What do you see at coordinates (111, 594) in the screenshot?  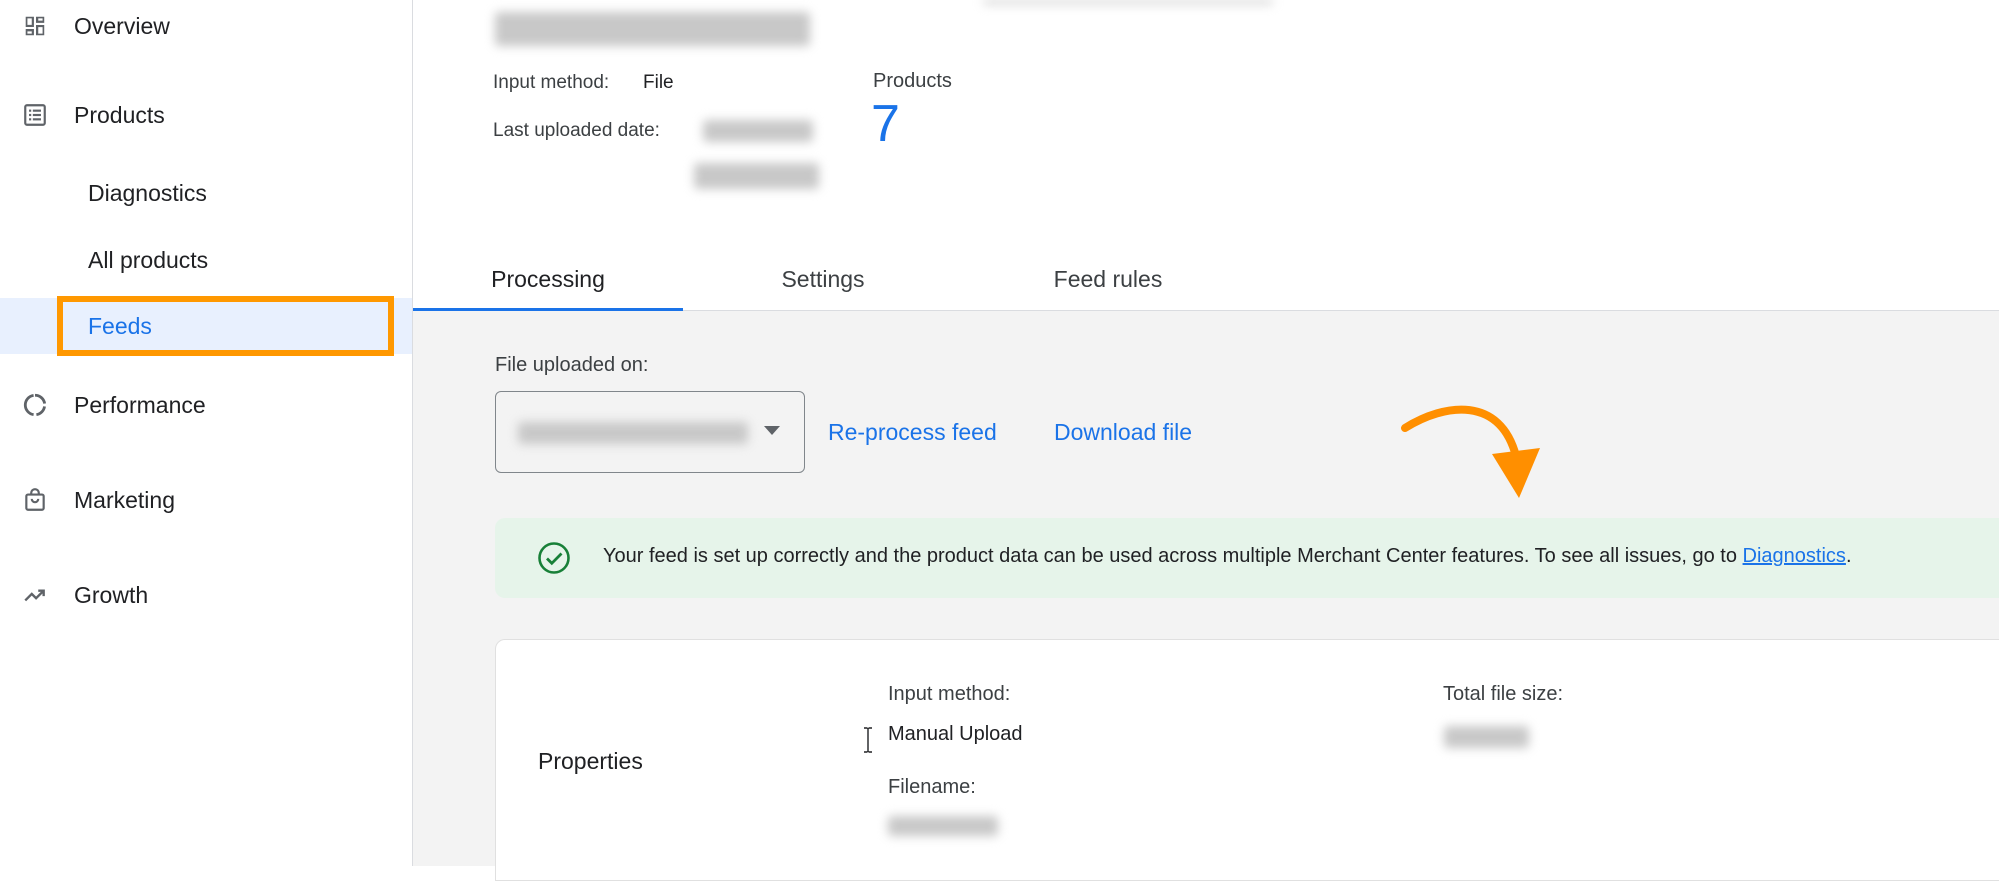 I see `sidebar-item-label: Growth` at bounding box center [111, 594].